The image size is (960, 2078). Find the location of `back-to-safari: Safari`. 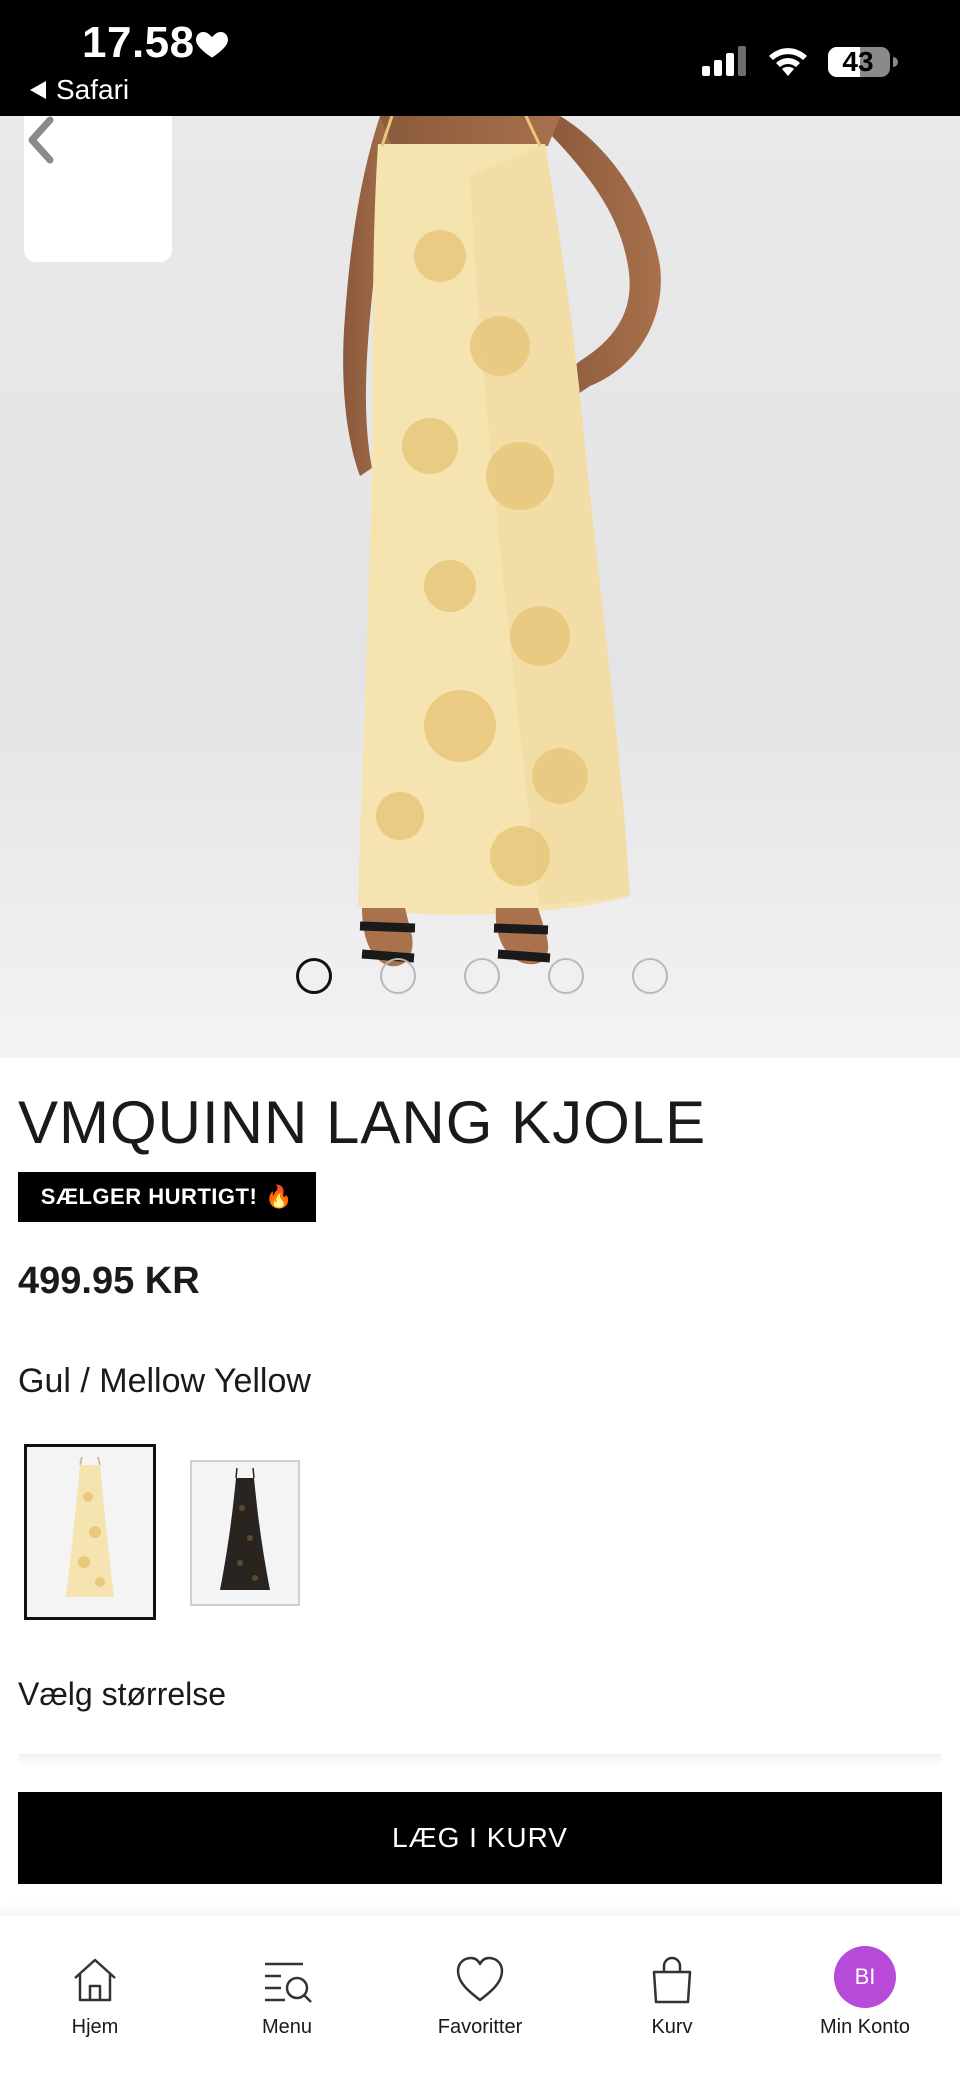

back-to-safari: Safari is located at coordinates (79, 90).